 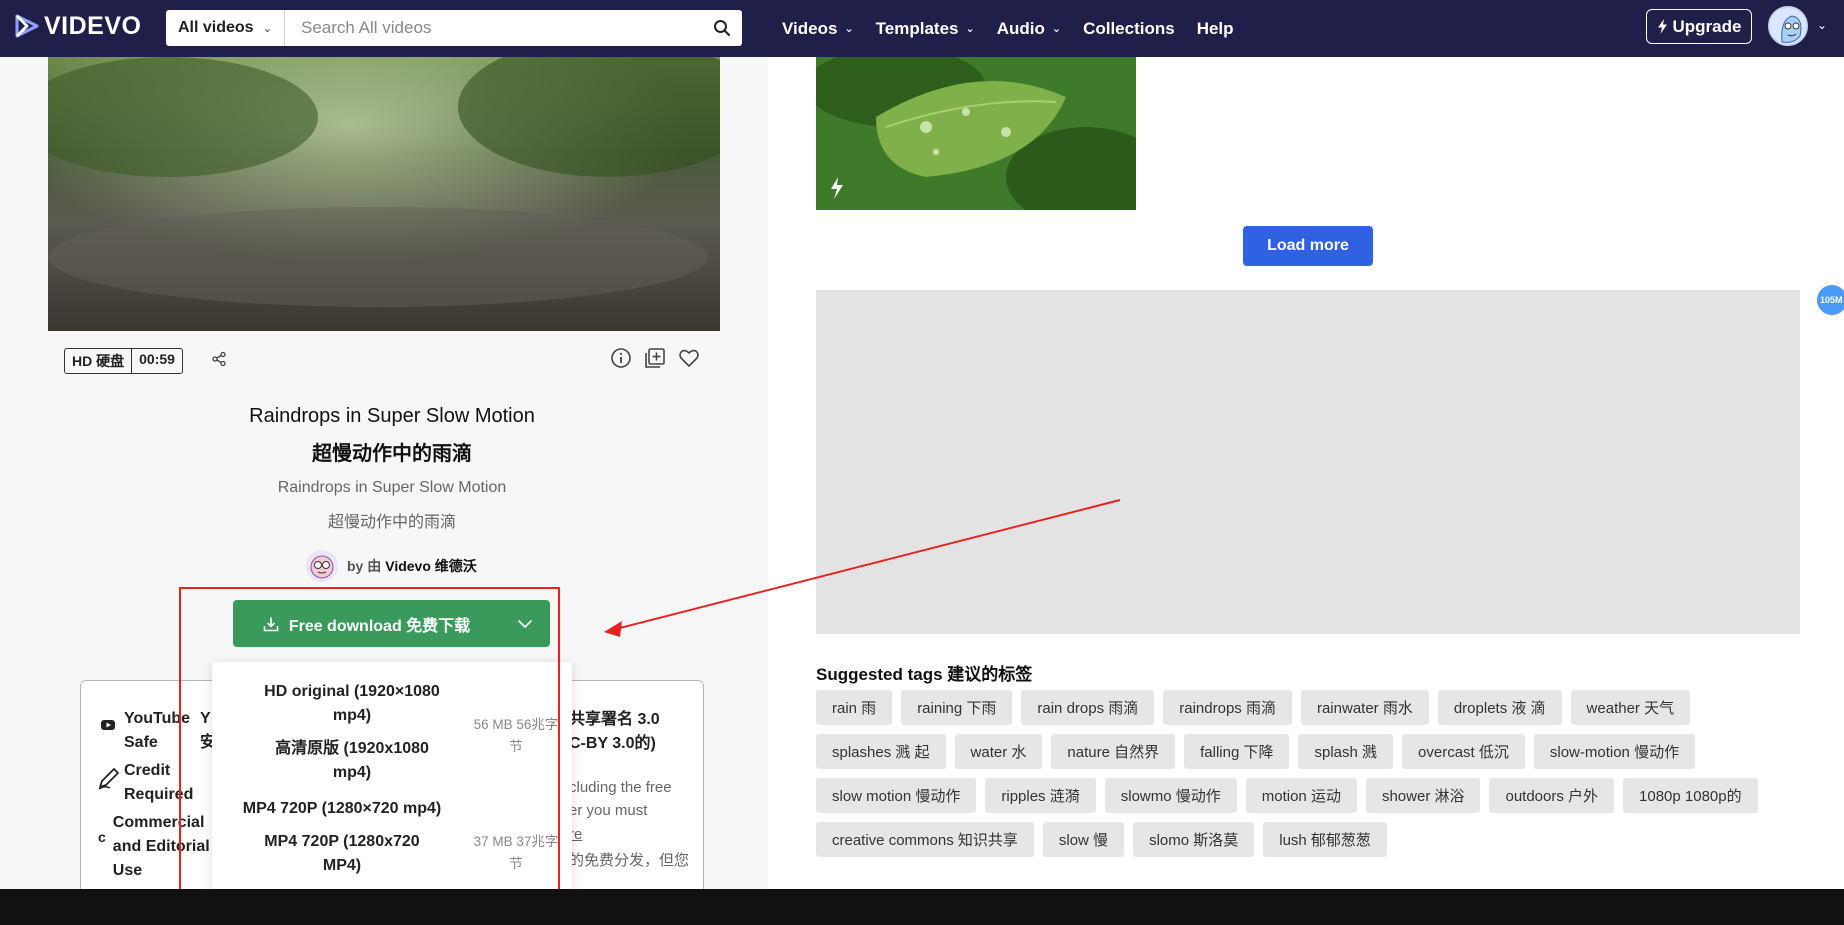 What do you see at coordinates (516, 735) in the screenshot?
I see `option-hd-size: 56 MB 56兆字 节` at bounding box center [516, 735].